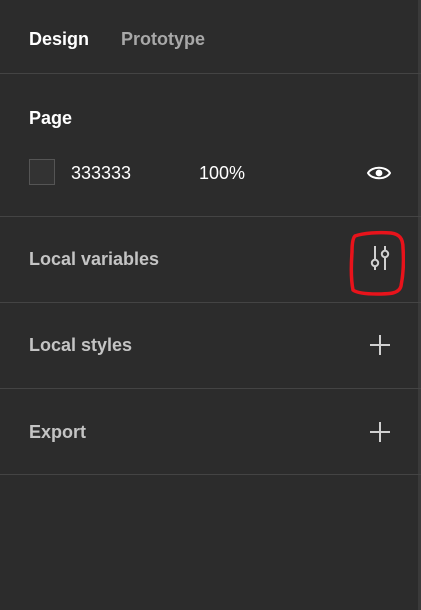 The height and width of the screenshot is (610, 421). Describe the element at coordinates (94, 259) in the screenshot. I see `local-variables-label: Local variables` at that location.